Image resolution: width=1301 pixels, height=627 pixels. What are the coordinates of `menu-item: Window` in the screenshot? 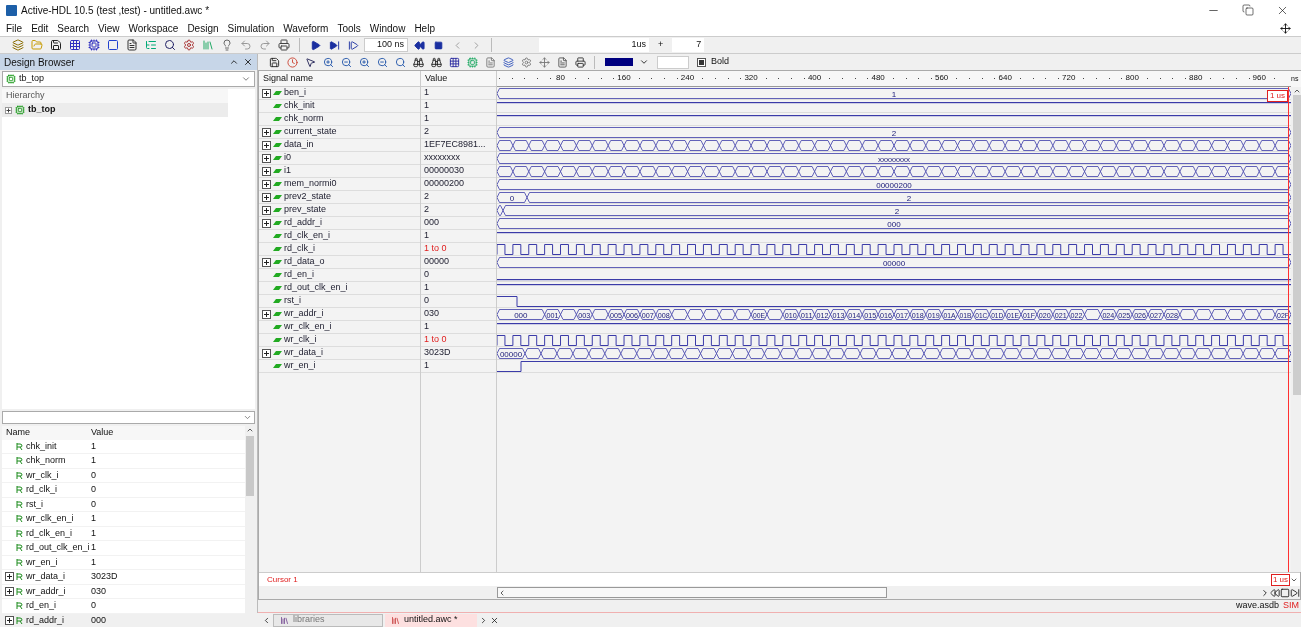 It's located at (387, 28).